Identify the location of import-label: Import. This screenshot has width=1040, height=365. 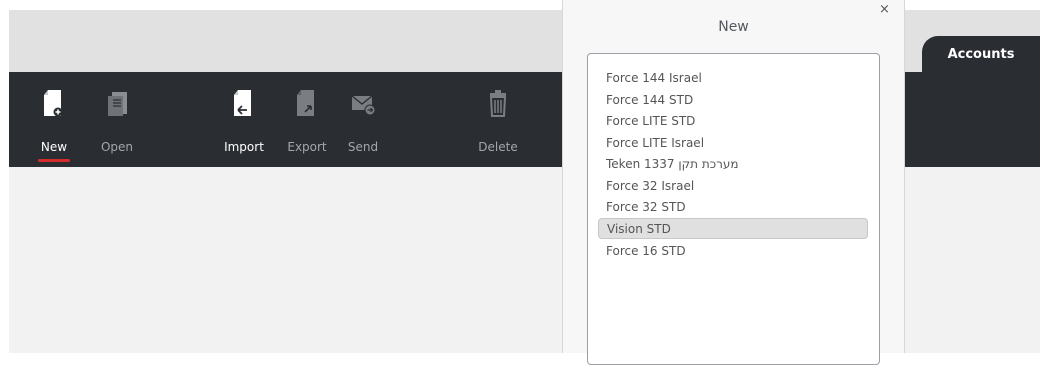
(244, 147).